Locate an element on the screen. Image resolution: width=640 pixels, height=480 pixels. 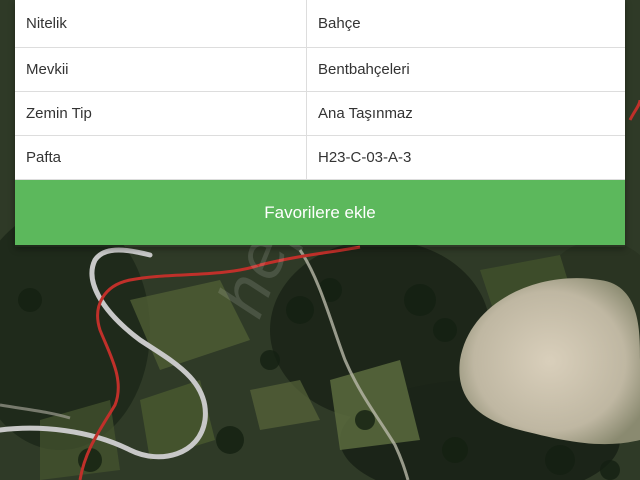
row-value-zemin-tip: Ana Taşınmaz is located at coordinates (465, 113).